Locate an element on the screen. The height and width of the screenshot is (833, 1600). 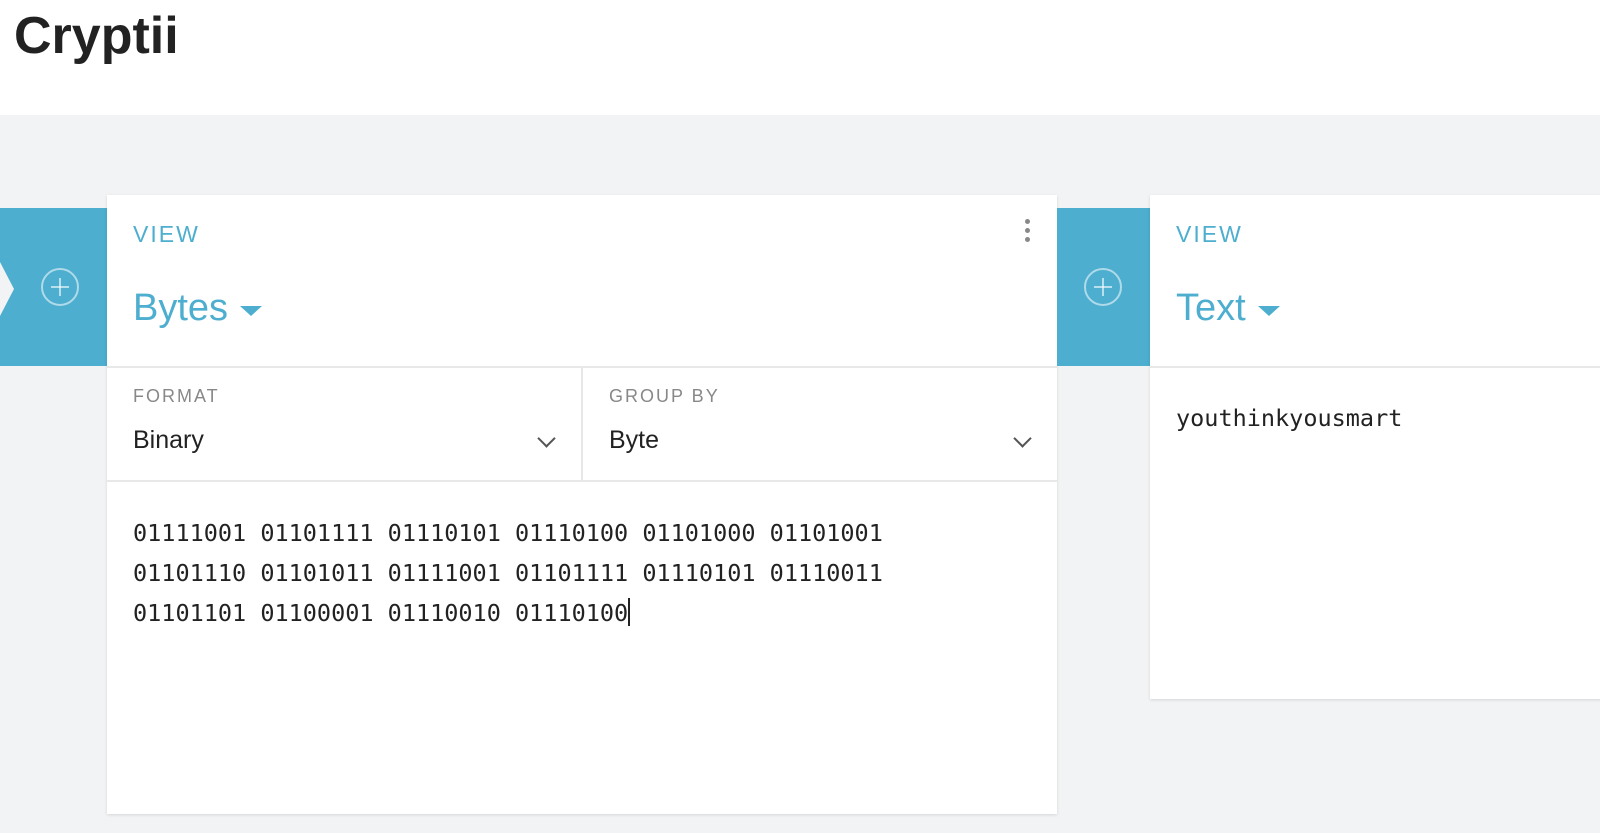
text-content-text: youthinkyousmart is located at coordinates (1289, 418).